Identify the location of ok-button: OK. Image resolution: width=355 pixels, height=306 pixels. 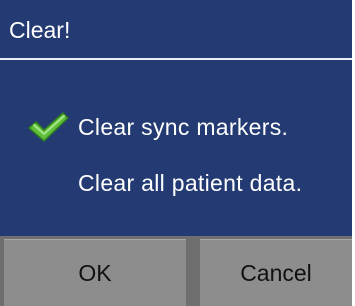
(95, 272).